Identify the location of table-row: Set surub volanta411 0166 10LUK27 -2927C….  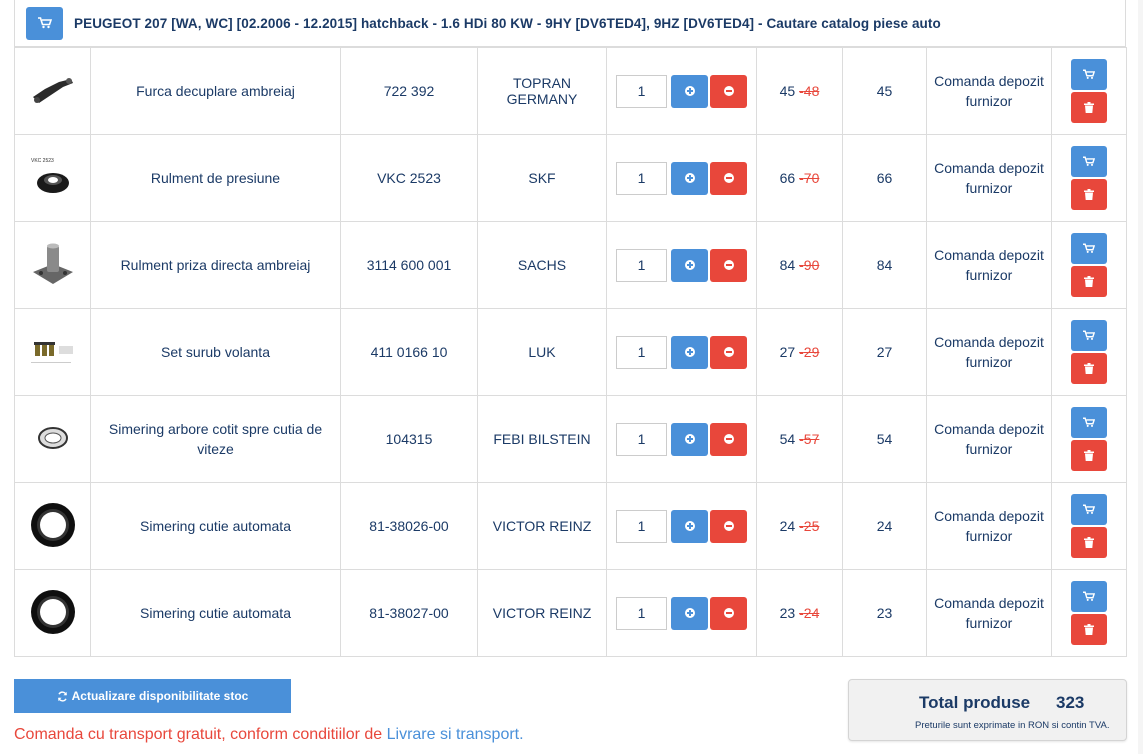
(570, 352).